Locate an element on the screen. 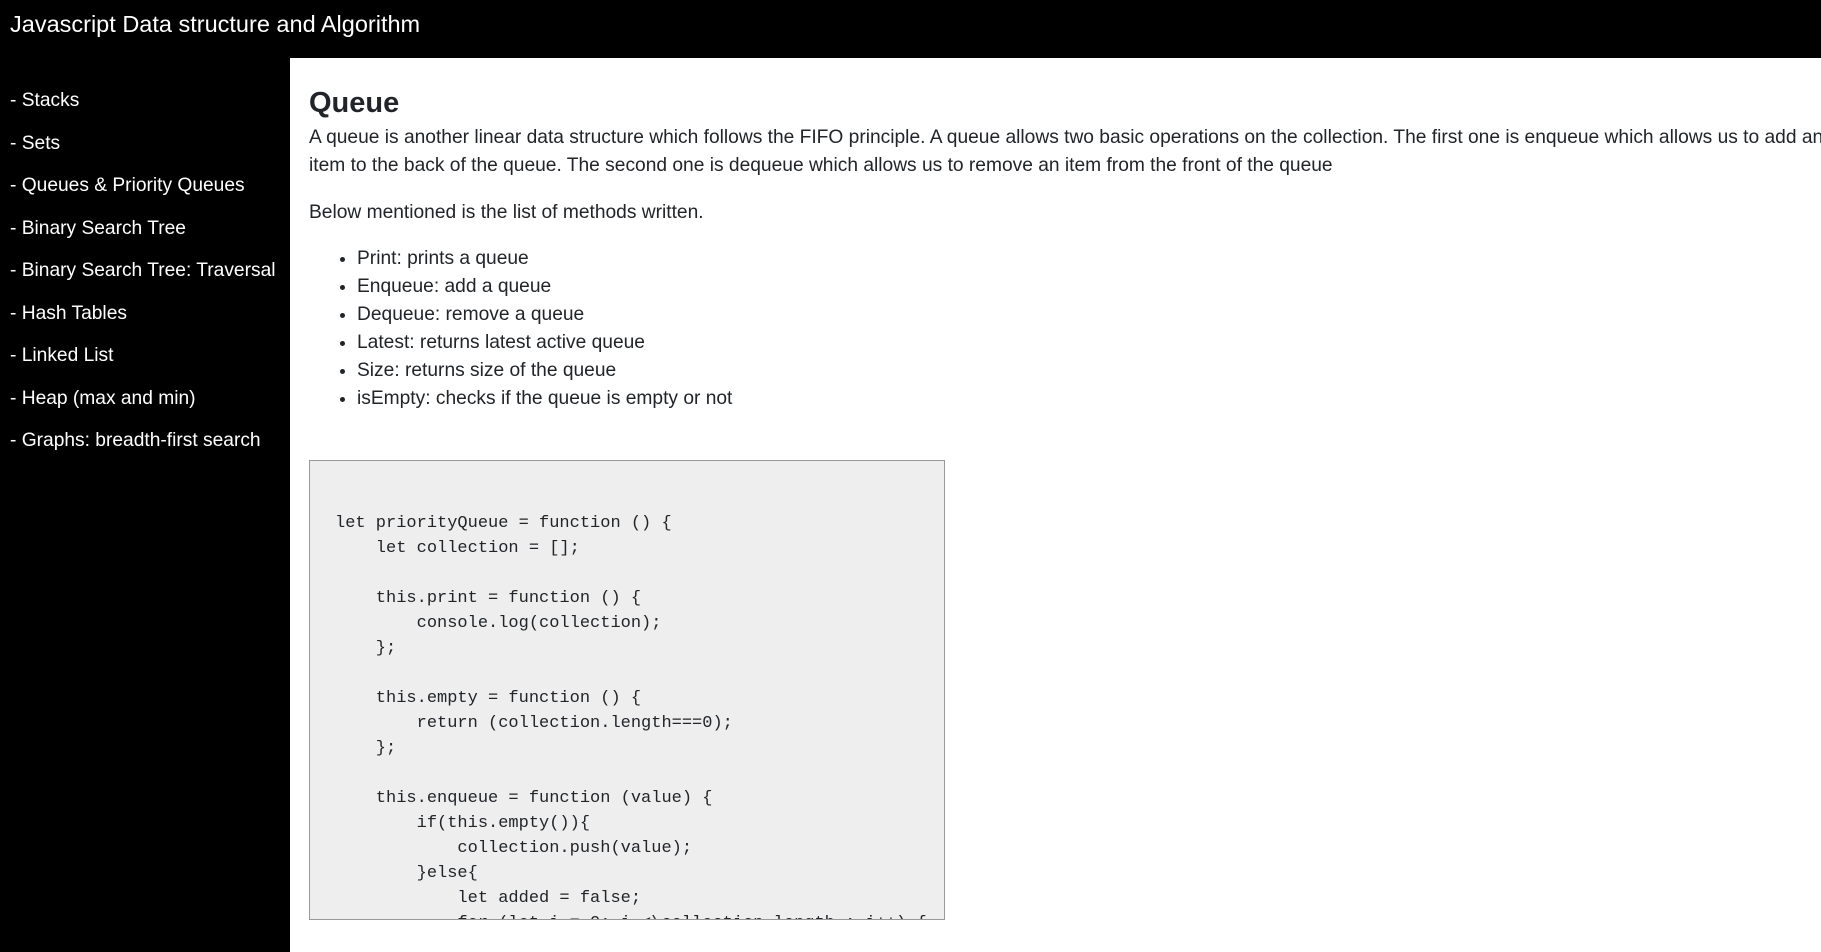  sidebar-item-label: - Hash Tables is located at coordinates (68, 313).